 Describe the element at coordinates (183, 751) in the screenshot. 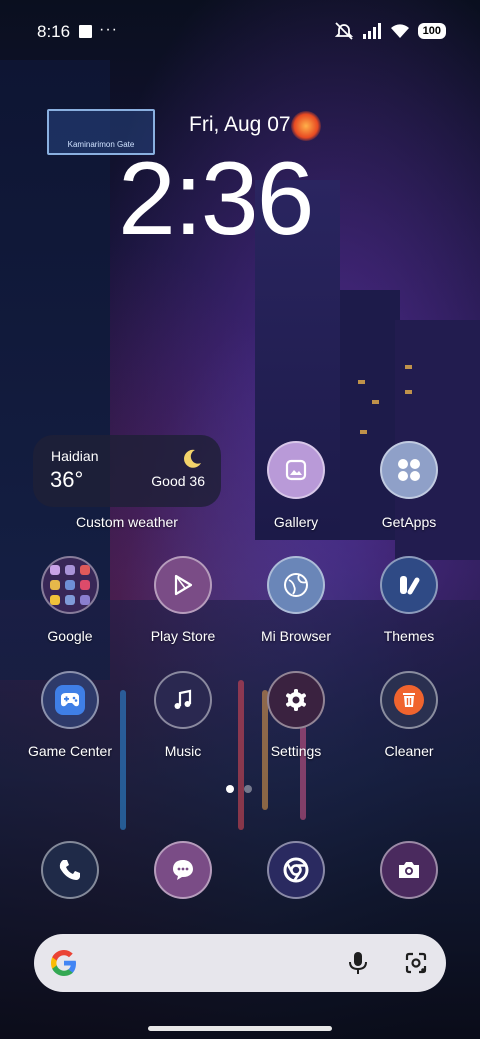

I see `music-label: Music` at that location.